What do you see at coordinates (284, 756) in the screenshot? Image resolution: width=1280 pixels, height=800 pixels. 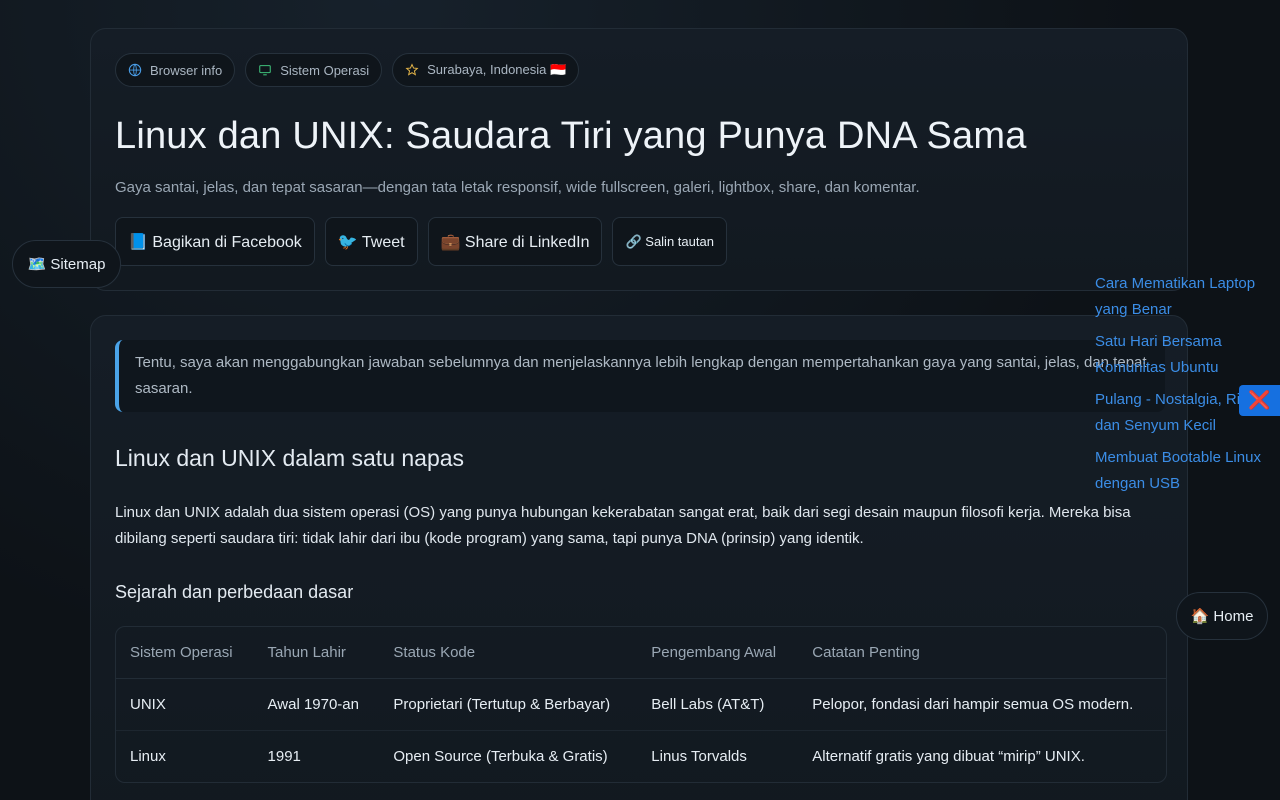 I see `table-cell: 1991` at bounding box center [284, 756].